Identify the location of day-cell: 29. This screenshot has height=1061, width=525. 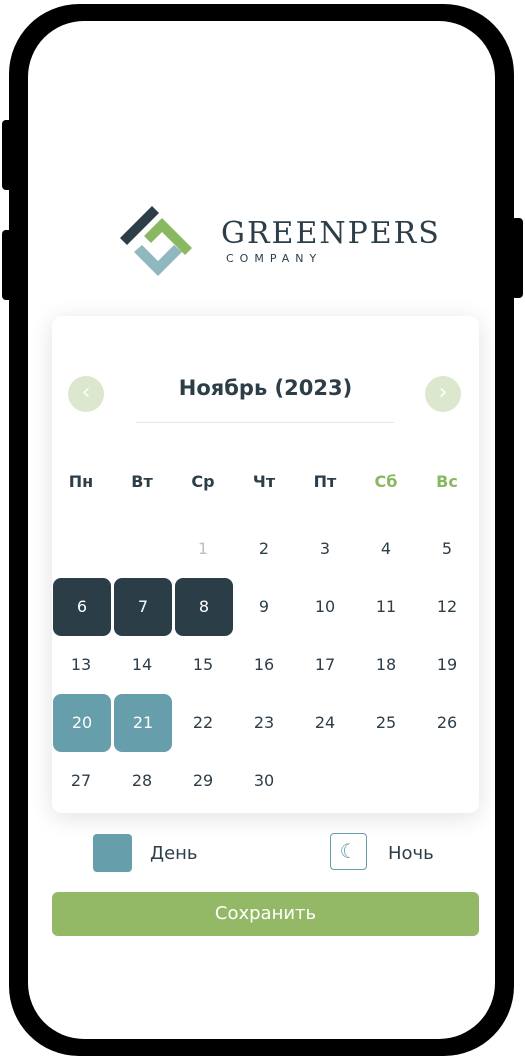
(203, 781).